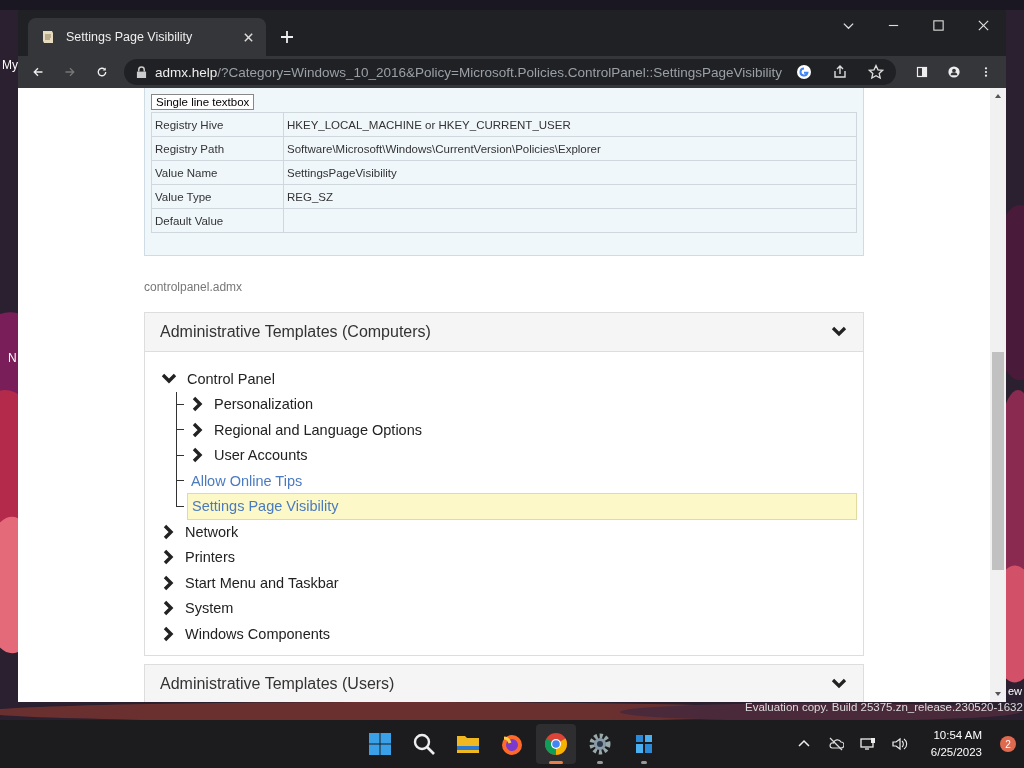  I want to click on taskbar-app, so click(556, 744).